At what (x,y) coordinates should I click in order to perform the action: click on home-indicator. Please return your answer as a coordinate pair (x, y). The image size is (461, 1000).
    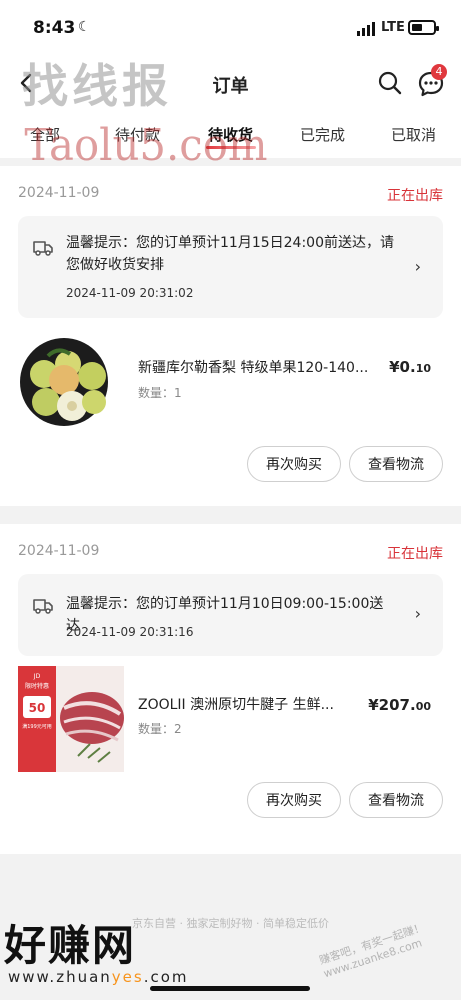
    Looking at the image, I should click on (230, 988).